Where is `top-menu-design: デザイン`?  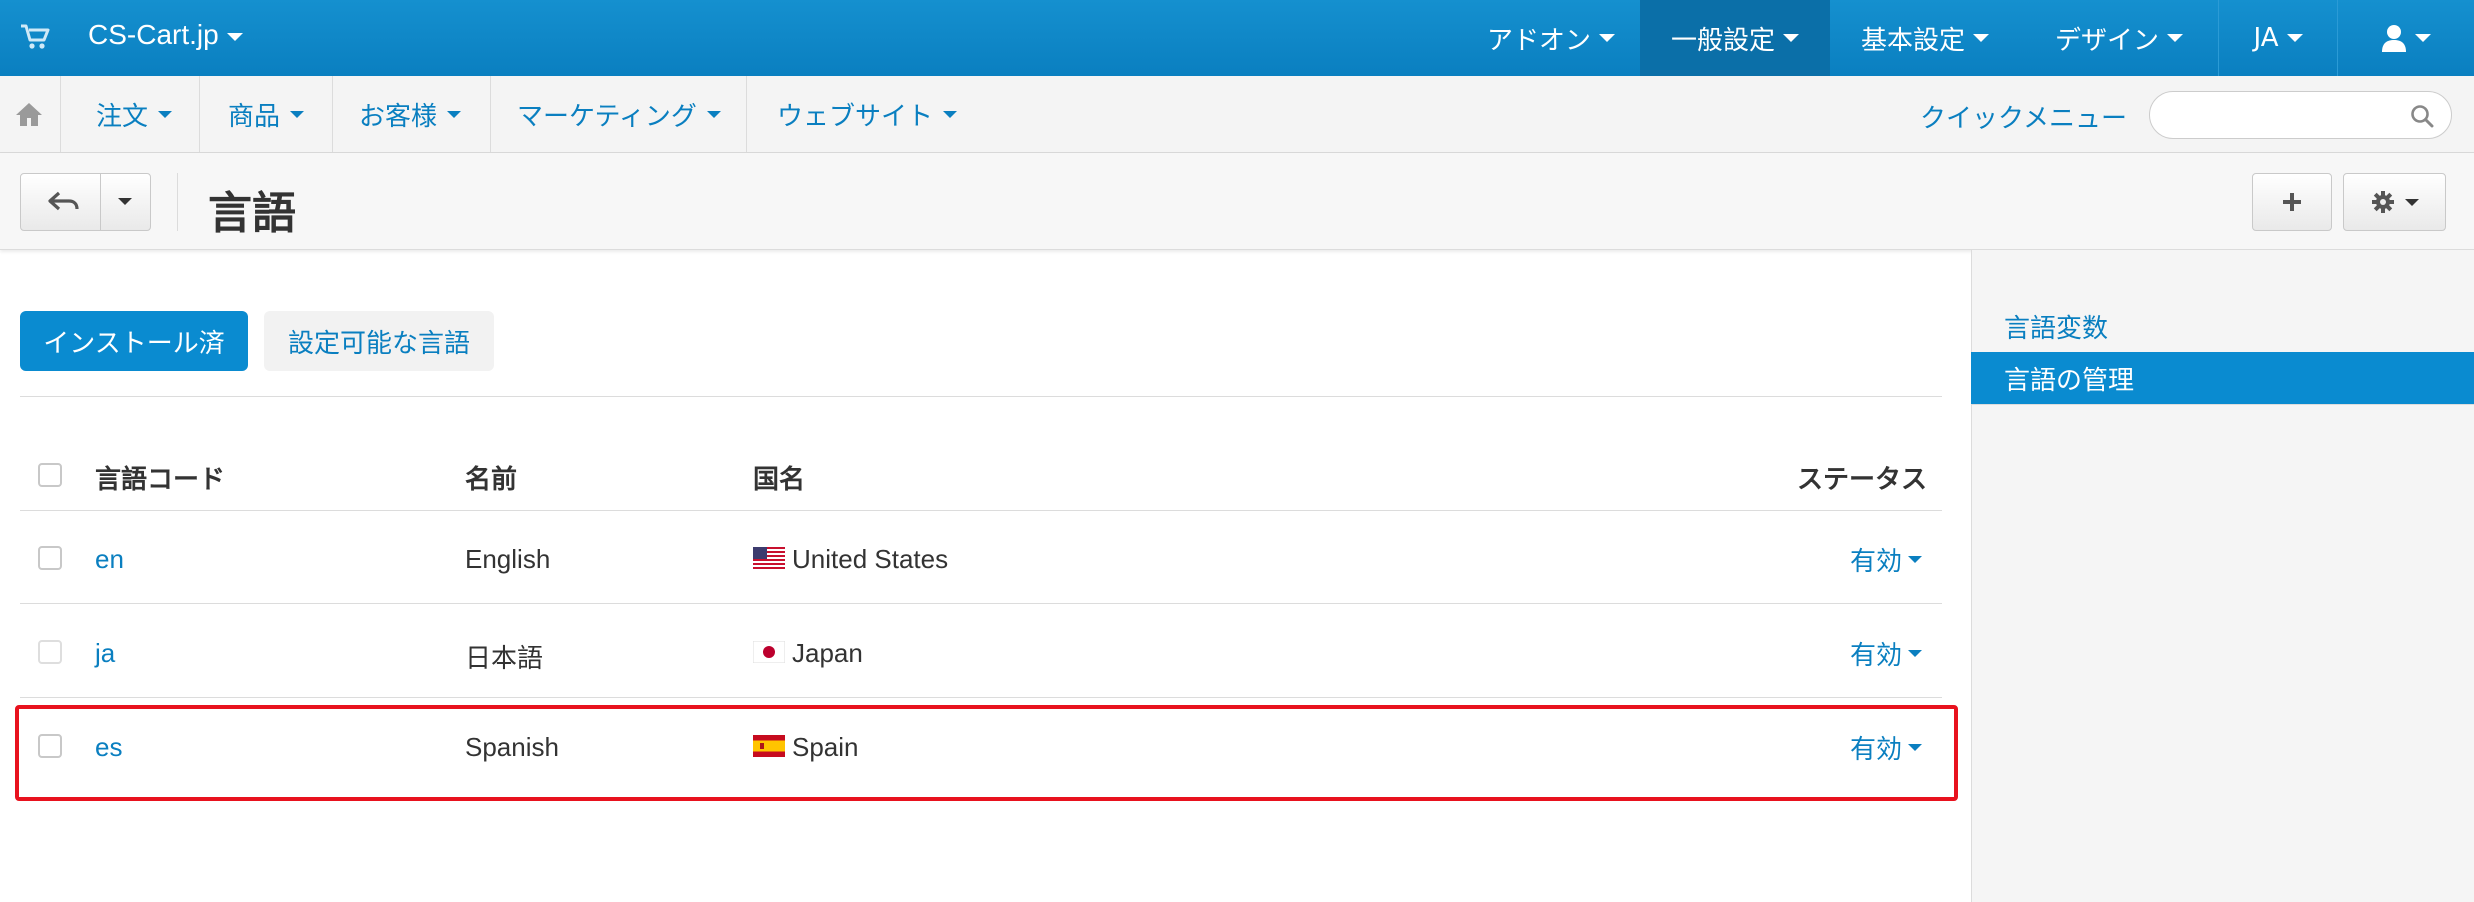 top-menu-design: デザイン is located at coordinates (2119, 38).